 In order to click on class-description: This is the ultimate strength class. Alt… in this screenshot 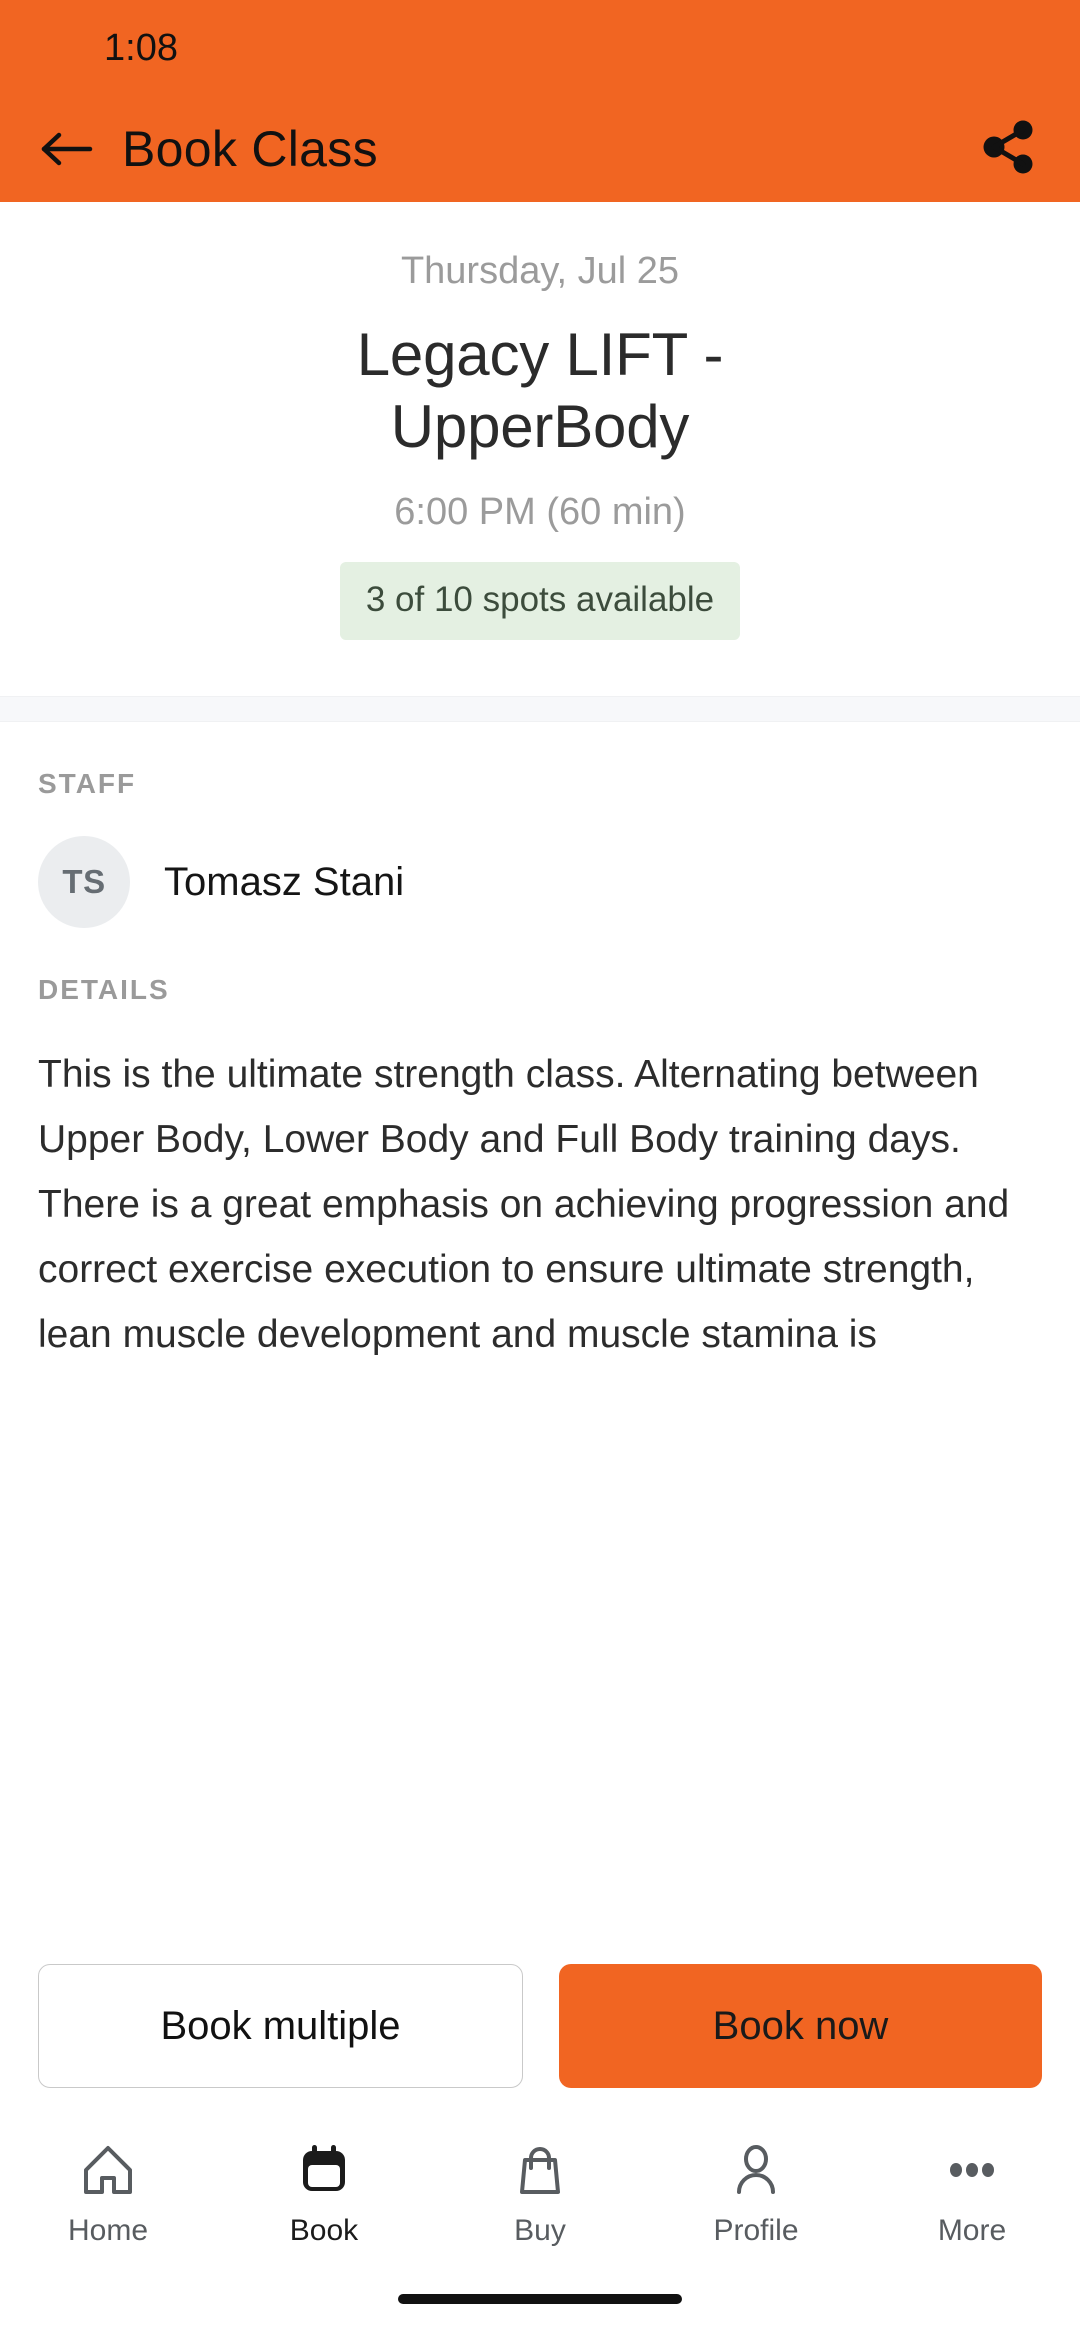, I will do `click(524, 1204)`.